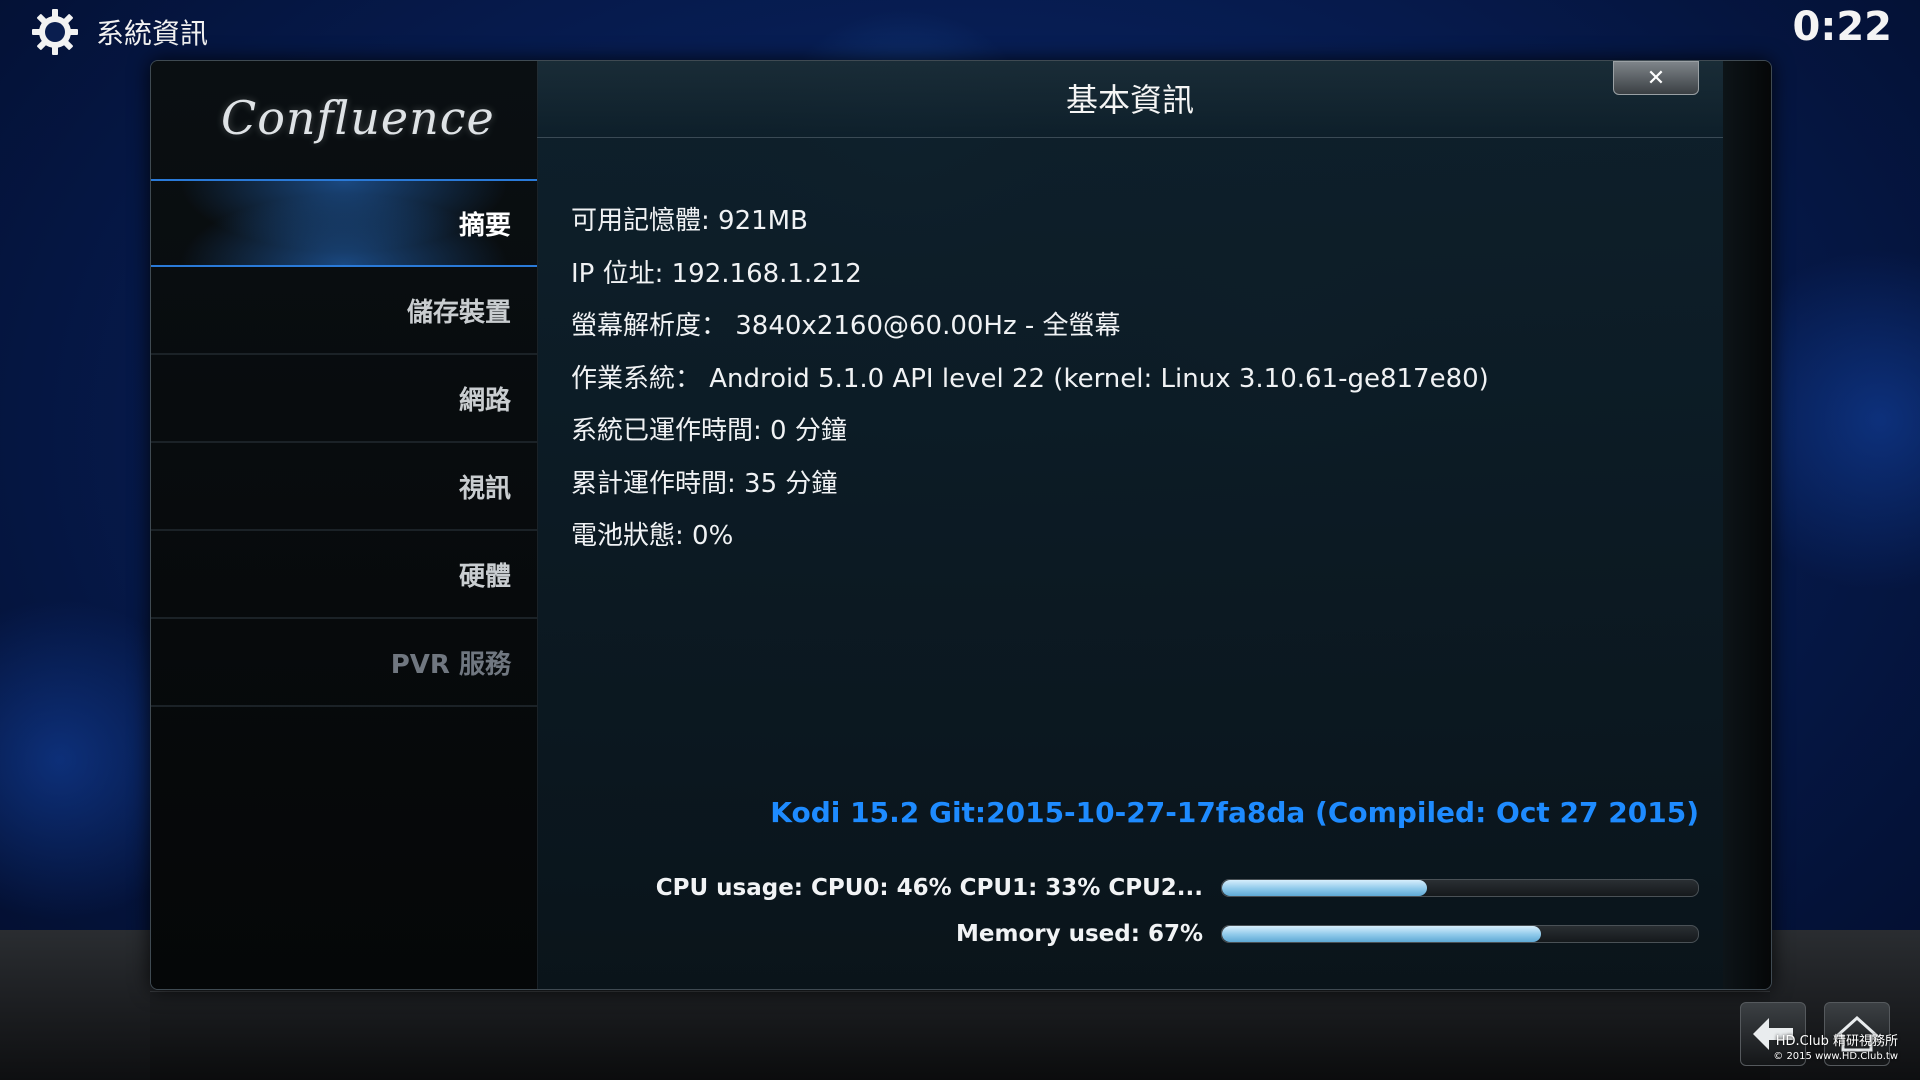 The image size is (1920, 1080). Describe the element at coordinates (344, 399) in the screenshot. I see `sidebar-item-network: 網路` at that location.